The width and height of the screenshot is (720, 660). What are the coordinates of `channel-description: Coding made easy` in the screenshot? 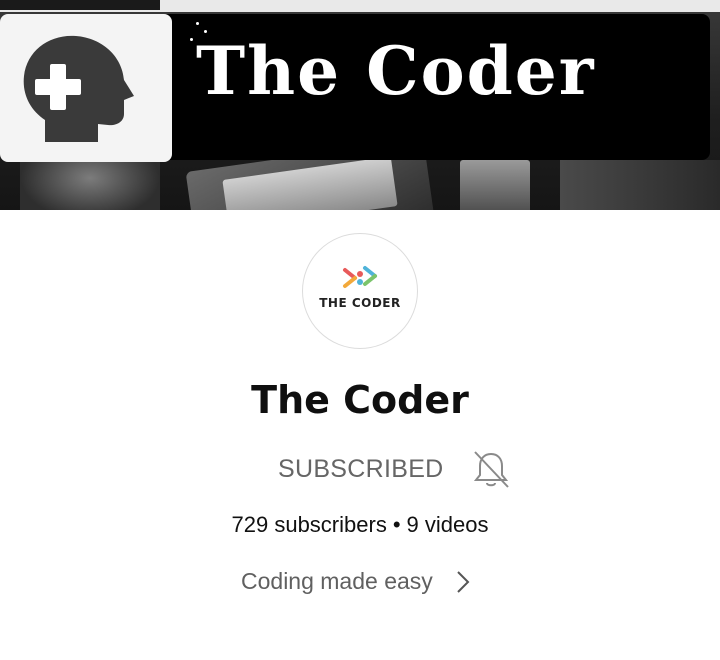 It's located at (337, 581).